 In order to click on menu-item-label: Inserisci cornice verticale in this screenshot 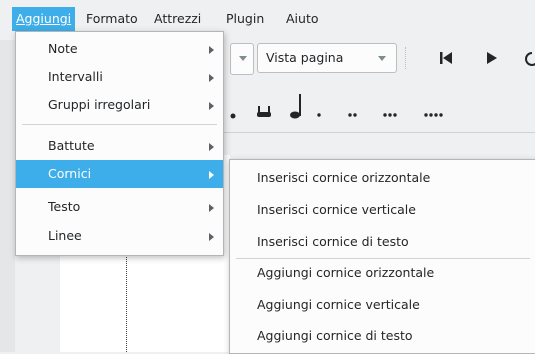, I will do `click(336, 209)`.